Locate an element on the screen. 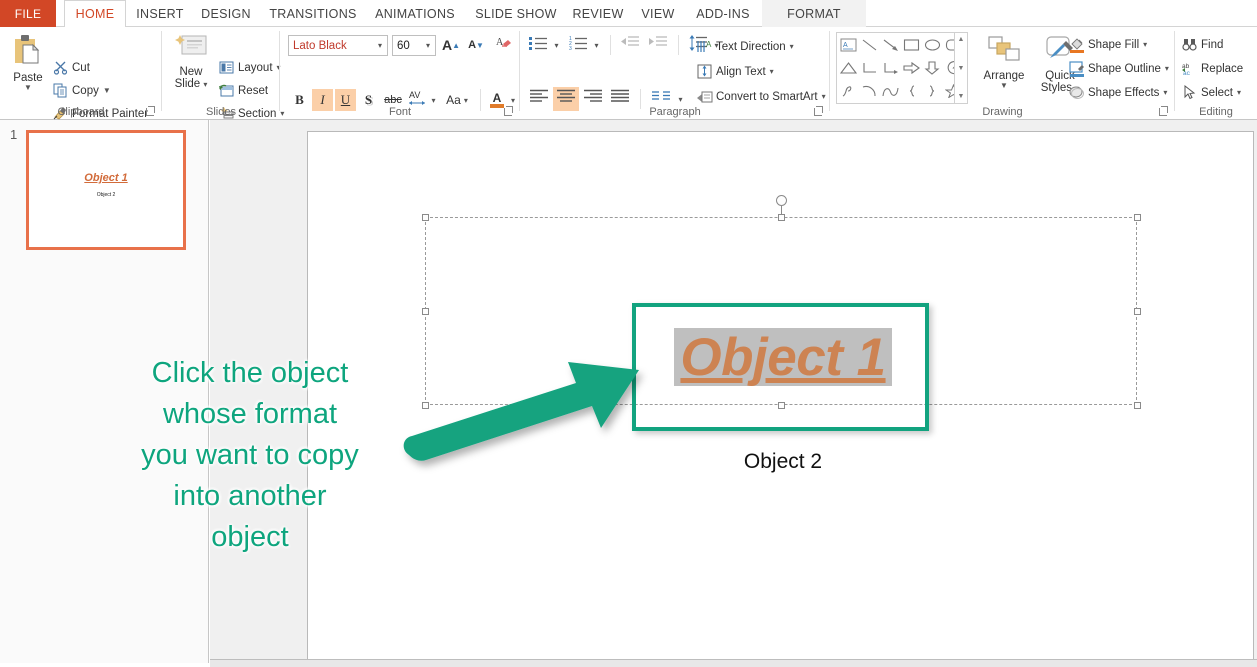 The image size is (1257, 667). shape-scribble-icon is located at coordinates (848, 90).